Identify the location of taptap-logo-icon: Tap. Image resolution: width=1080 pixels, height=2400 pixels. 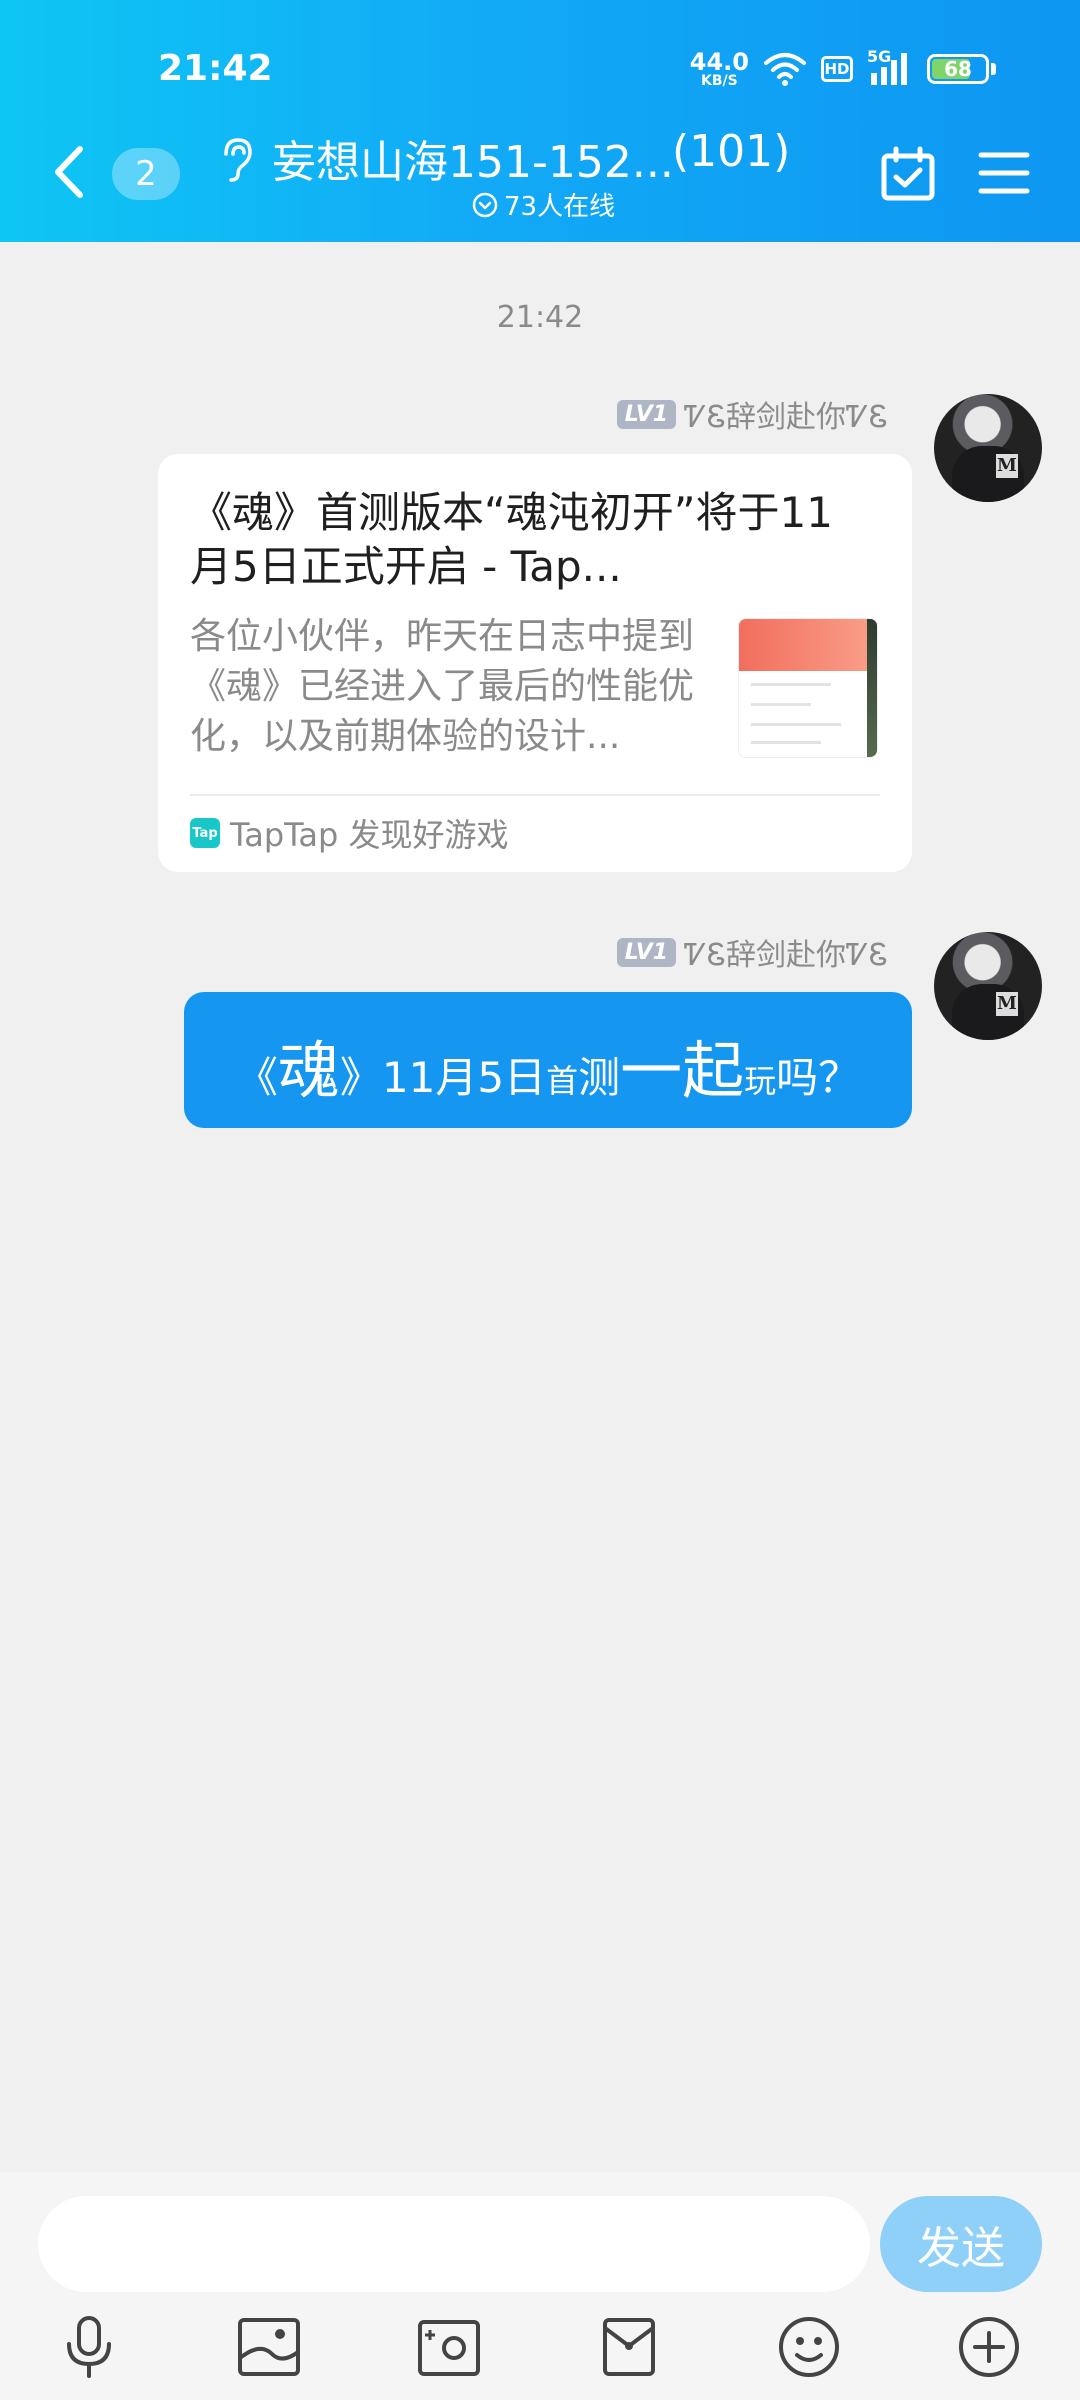
(205, 833).